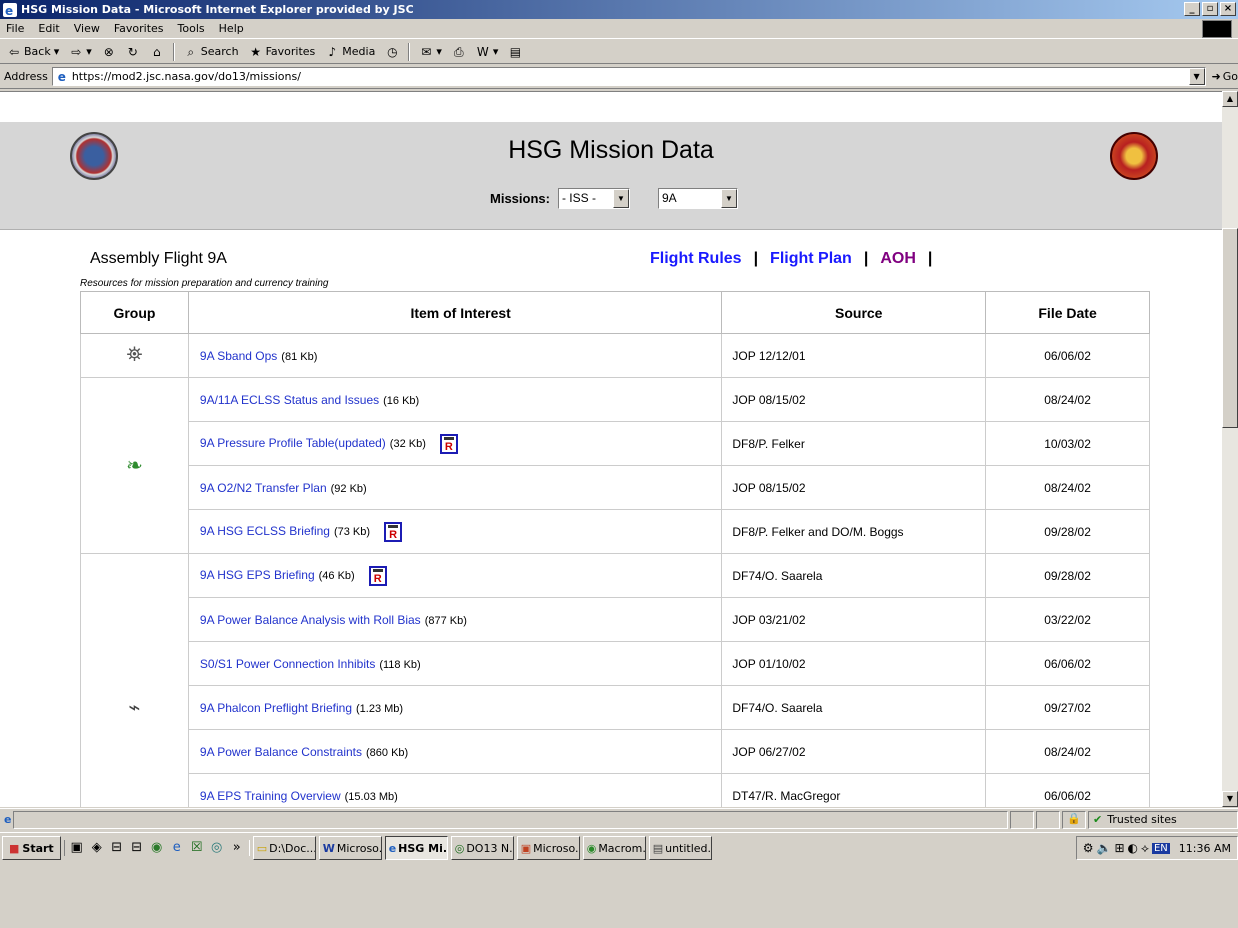 Image resolution: width=1238 pixels, height=928 pixels. Describe the element at coordinates (263, 488) in the screenshot. I see `item-link: 9A O2/N2 Transfer Plan` at that location.